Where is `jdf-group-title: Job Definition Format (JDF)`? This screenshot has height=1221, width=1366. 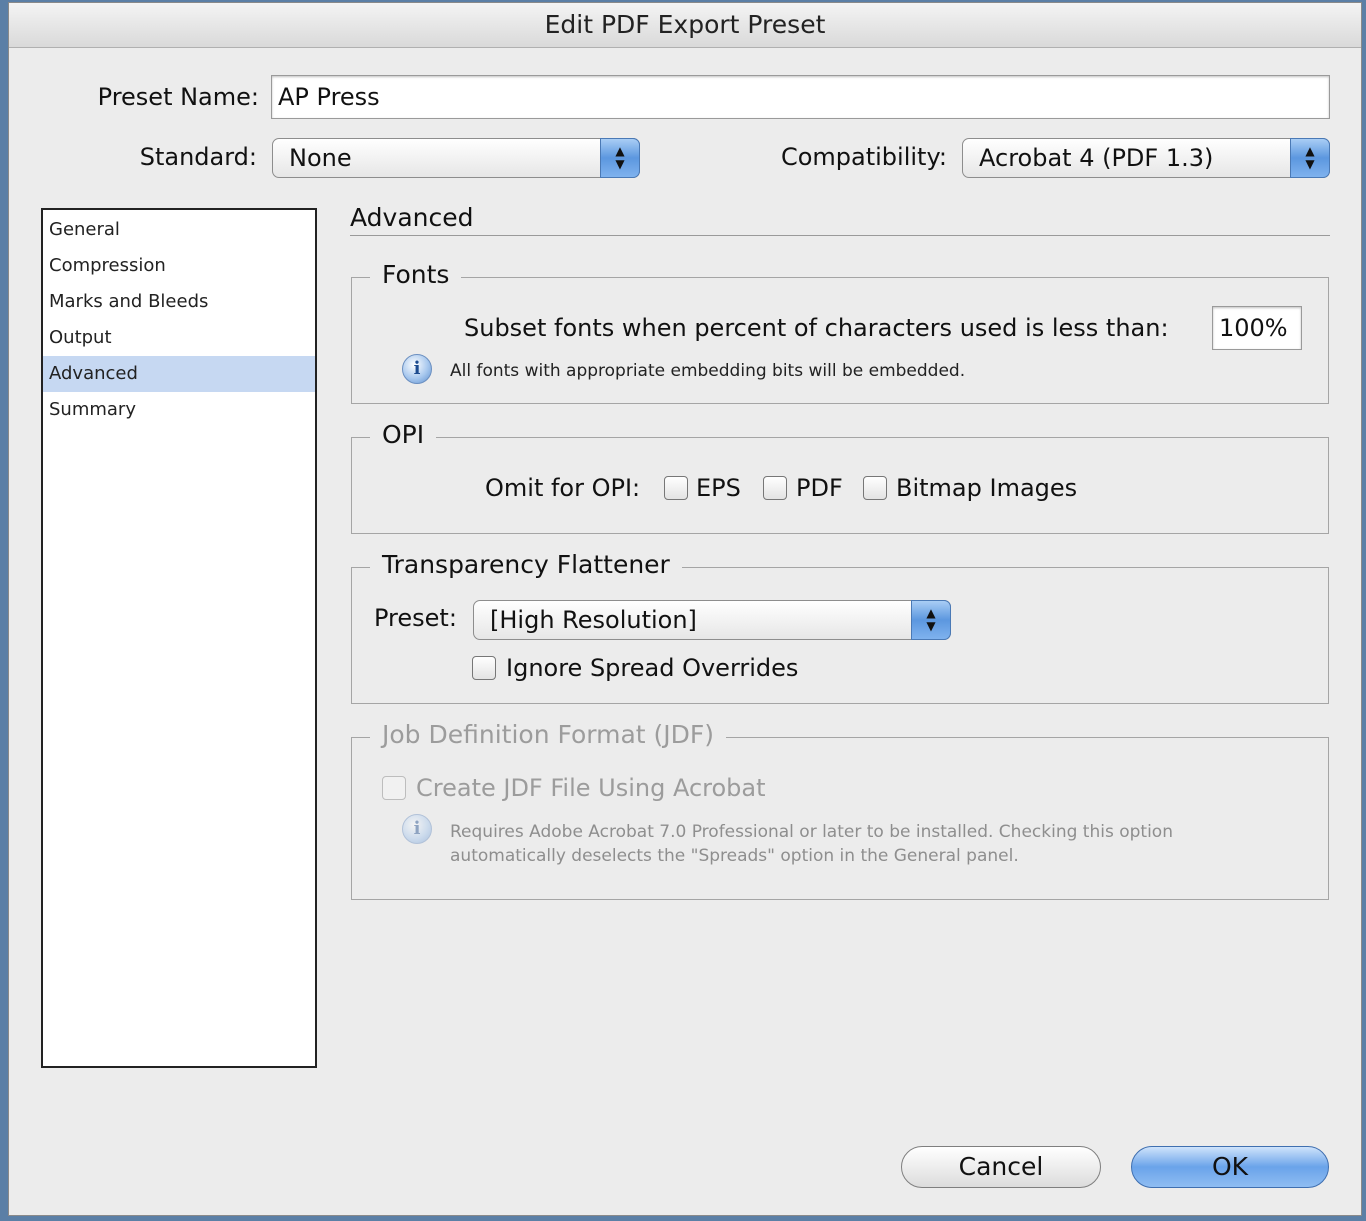
jdf-group-title: Job Definition Format (JDF) is located at coordinates (548, 734).